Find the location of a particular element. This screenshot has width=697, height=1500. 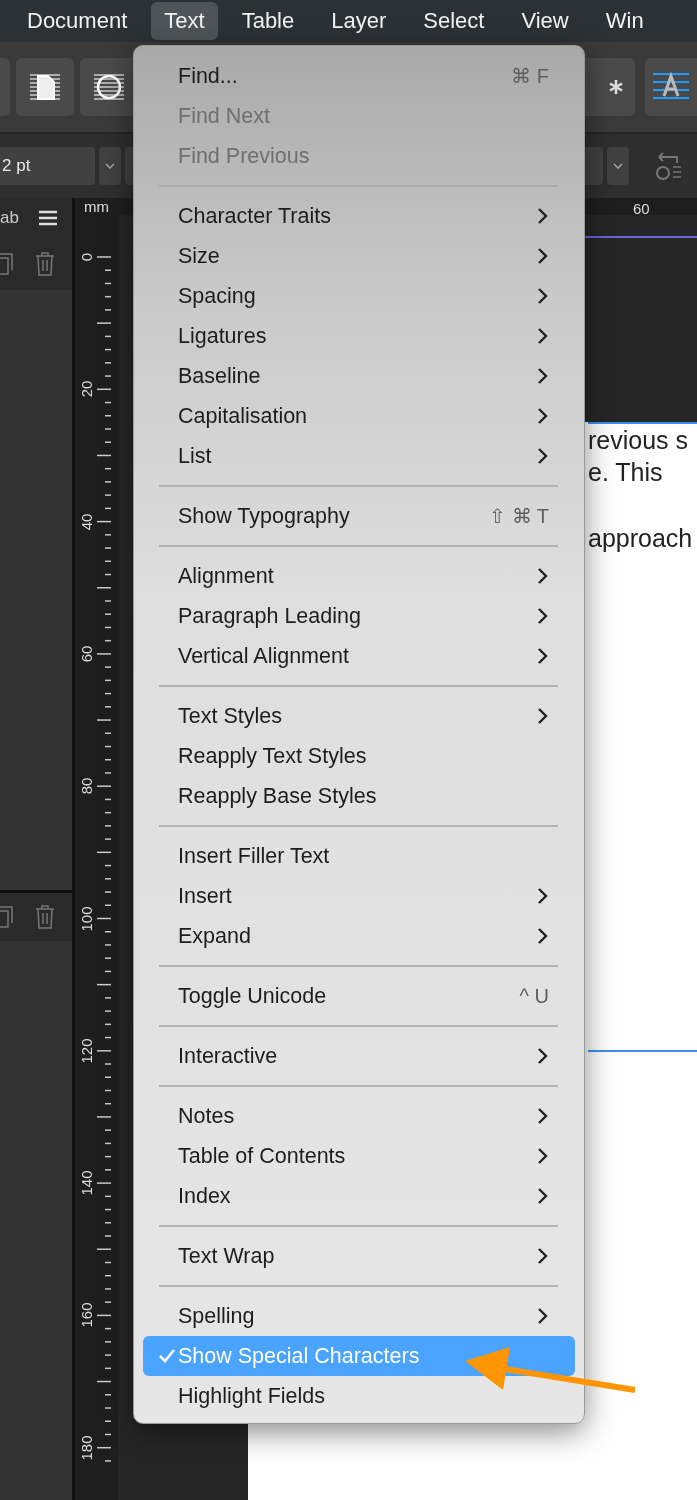

panel-tab: ab is located at coordinates (9, 218).